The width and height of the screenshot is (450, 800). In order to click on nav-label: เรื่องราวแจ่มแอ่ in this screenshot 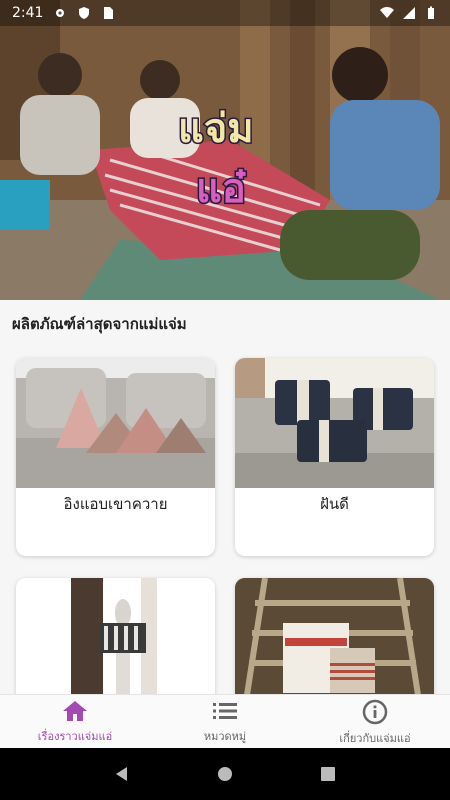, I will do `click(75, 736)`.